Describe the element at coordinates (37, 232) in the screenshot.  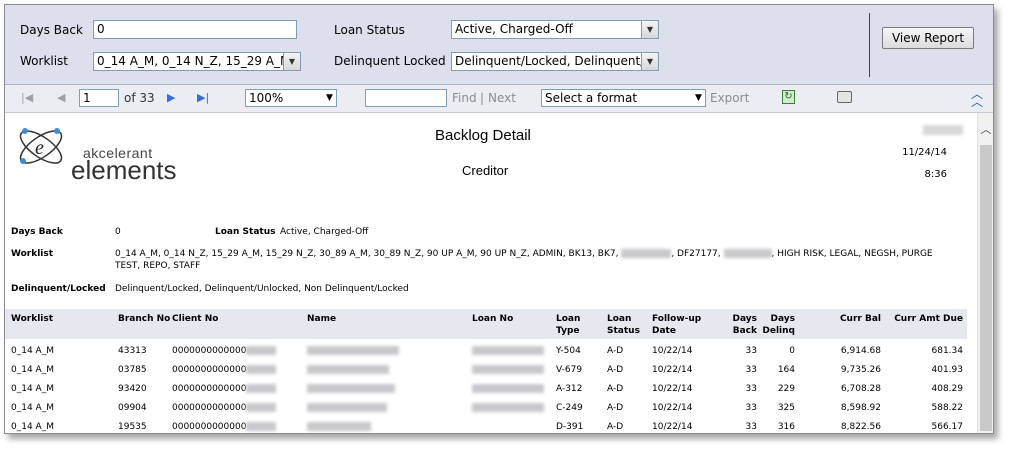
I see `summary-days-back-label: Days Back` at that location.